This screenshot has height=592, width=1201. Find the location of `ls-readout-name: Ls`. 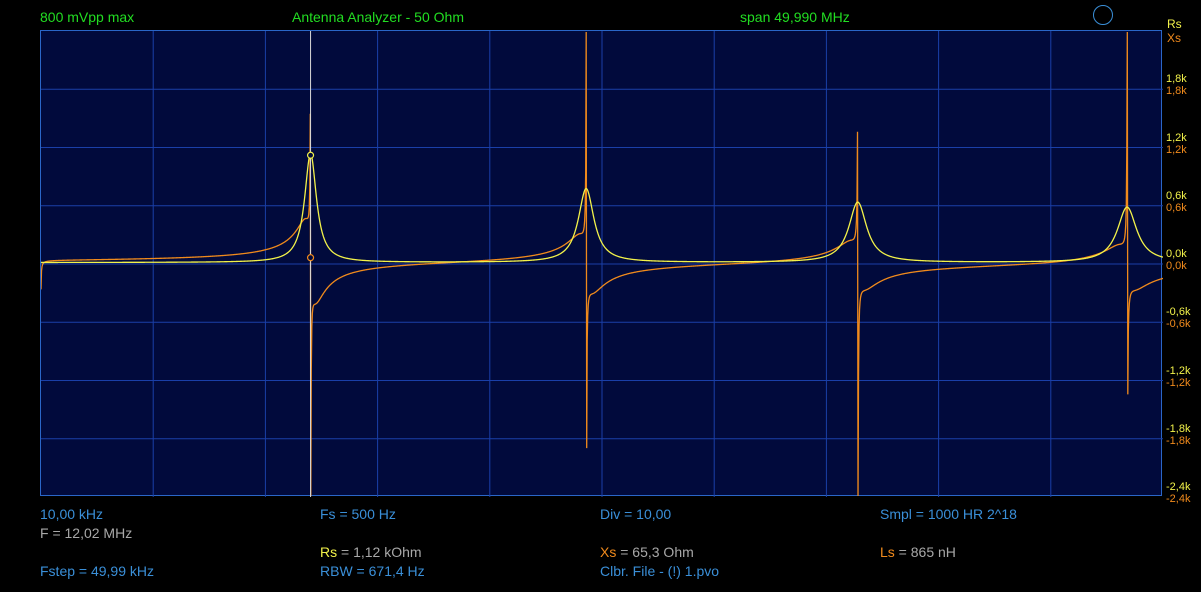

ls-readout-name: Ls is located at coordinates (887, 552).